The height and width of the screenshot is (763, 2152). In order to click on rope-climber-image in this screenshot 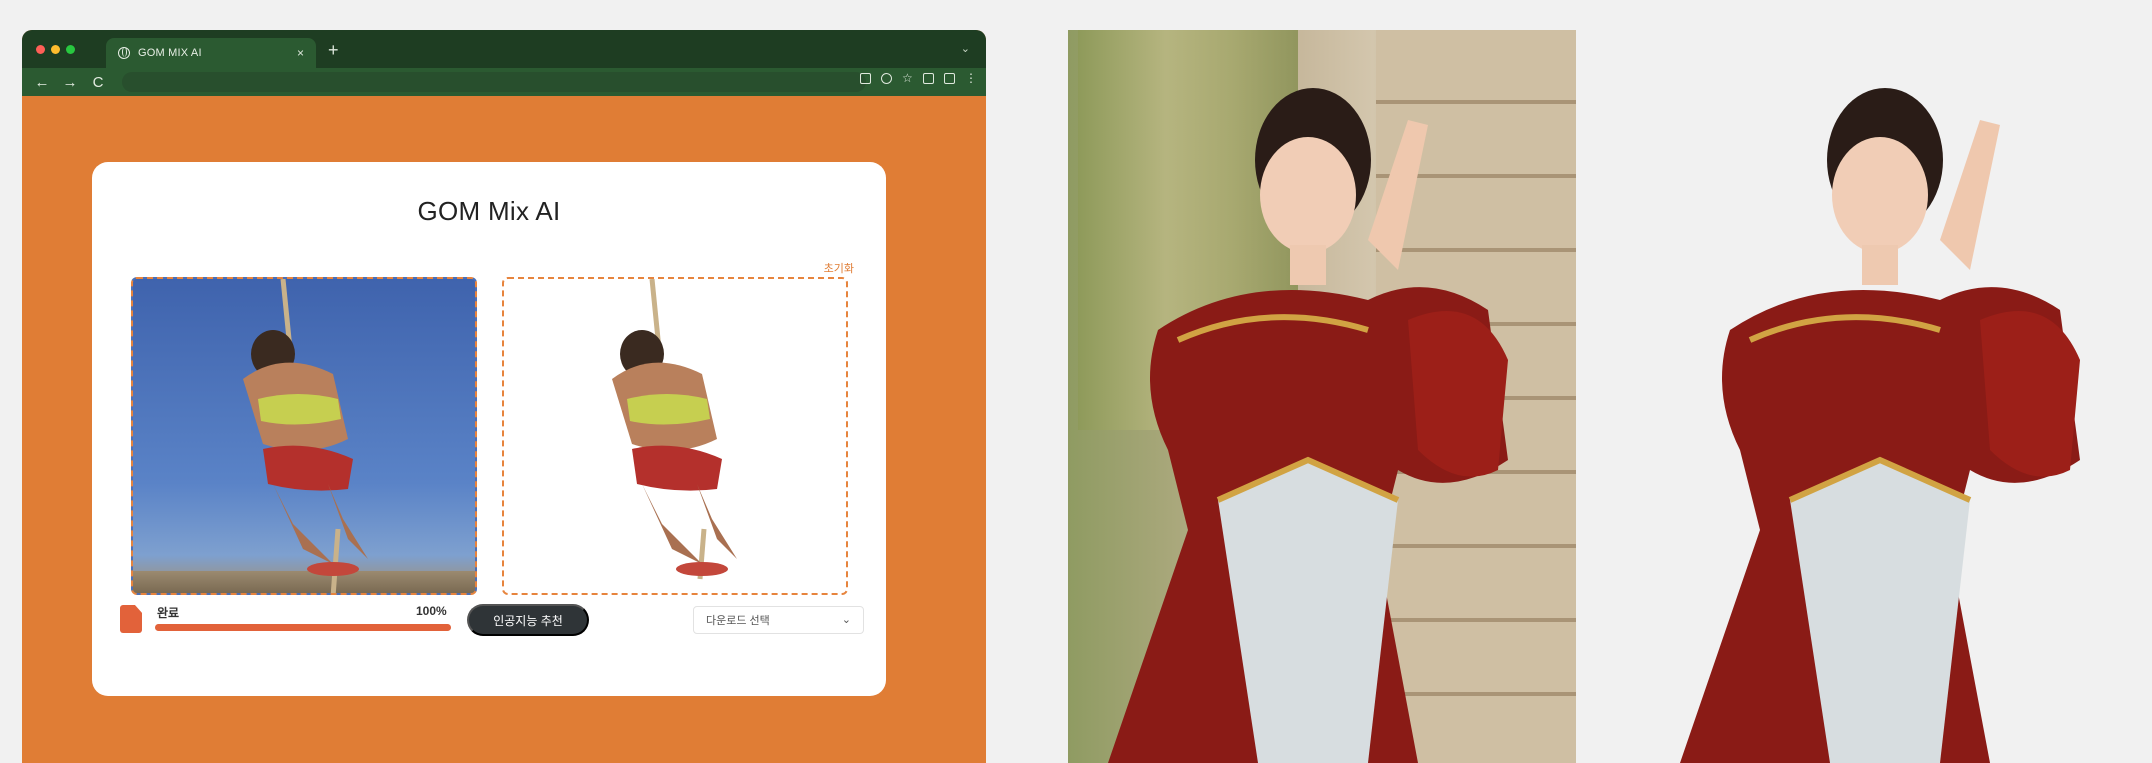, I will do `click(305, 436)`.